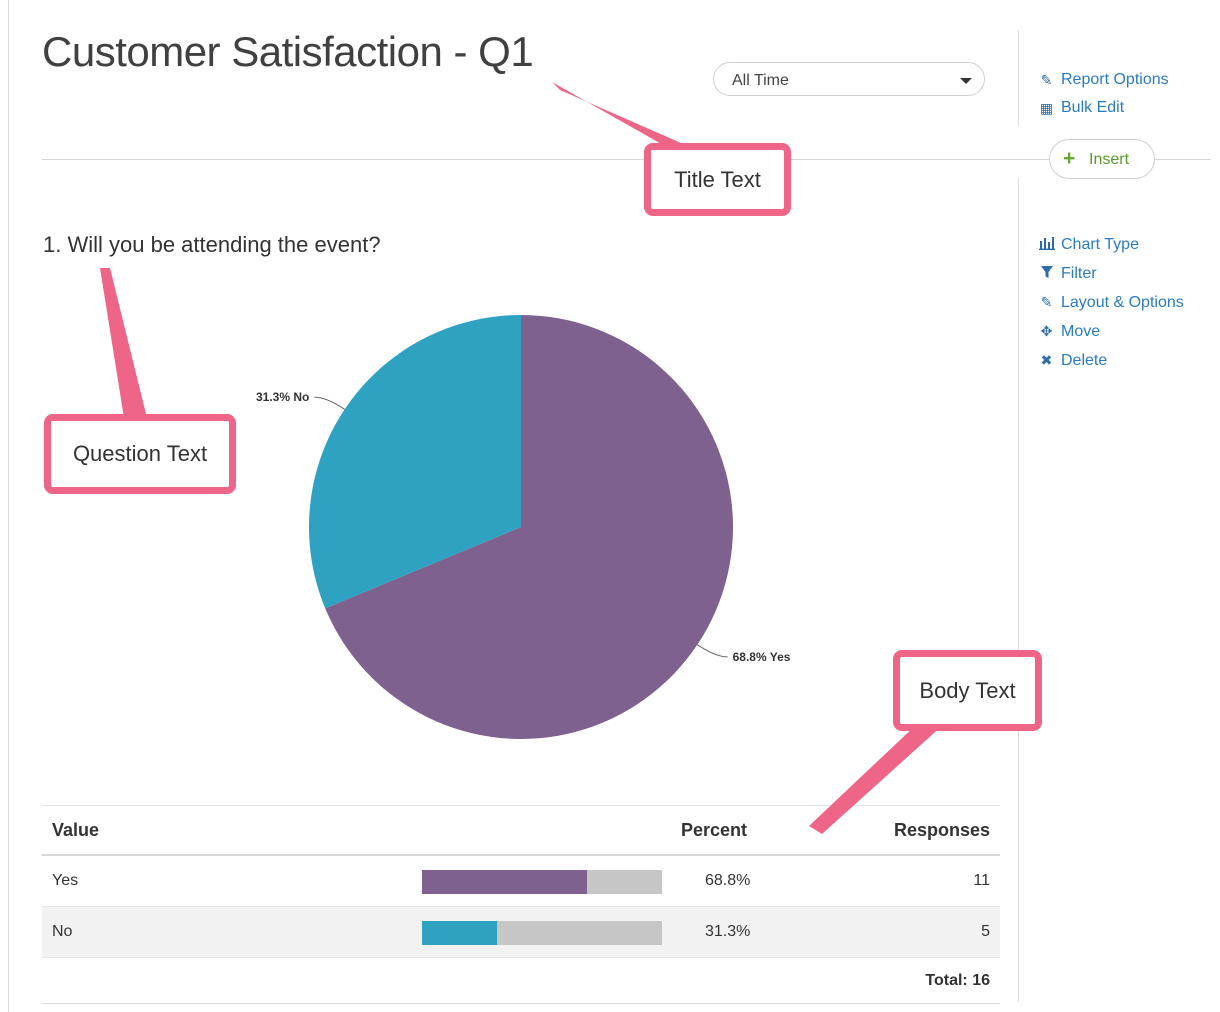 Image resolution: width=1220 pixels, height=1012 pixels. I want to click on body-callout-pointer, so click(876, 779).